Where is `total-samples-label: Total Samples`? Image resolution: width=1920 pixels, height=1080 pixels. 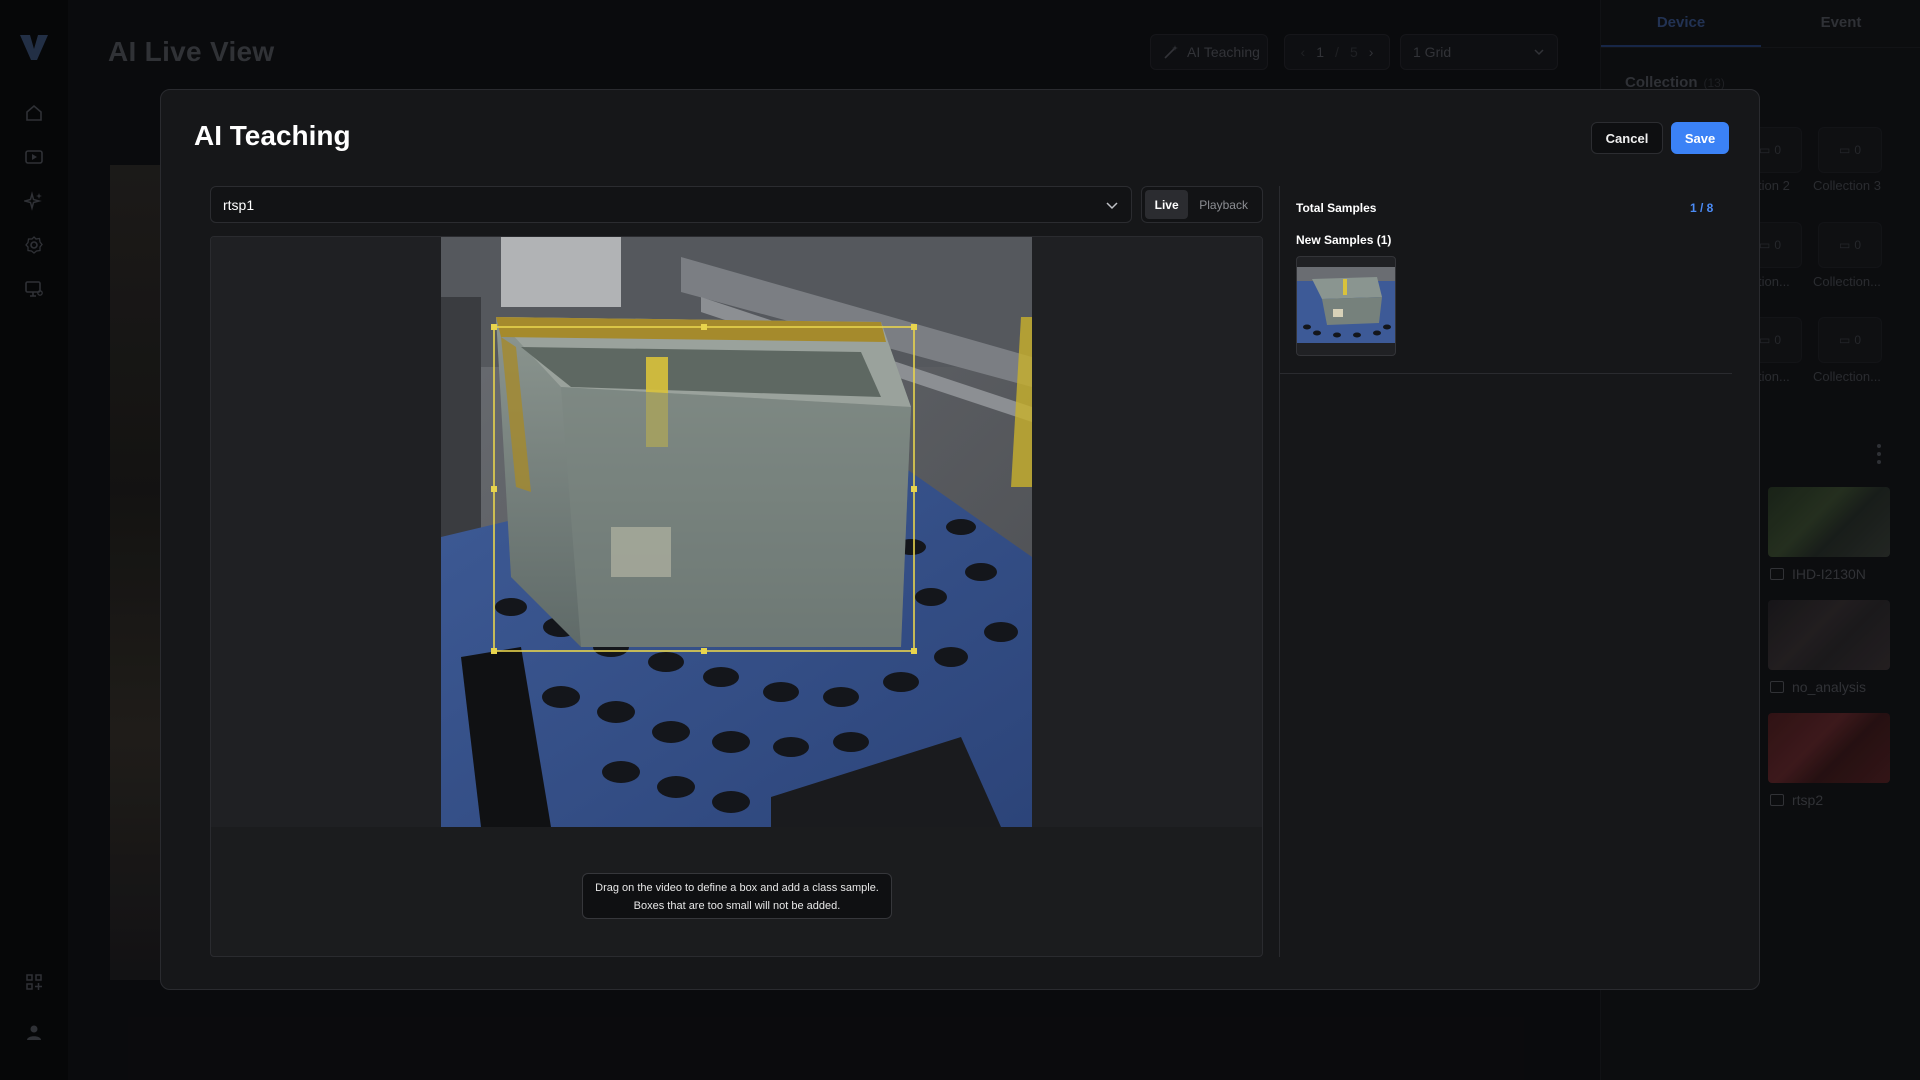 total-samples-label: Total Samples is located at coordinates (1336, 208).